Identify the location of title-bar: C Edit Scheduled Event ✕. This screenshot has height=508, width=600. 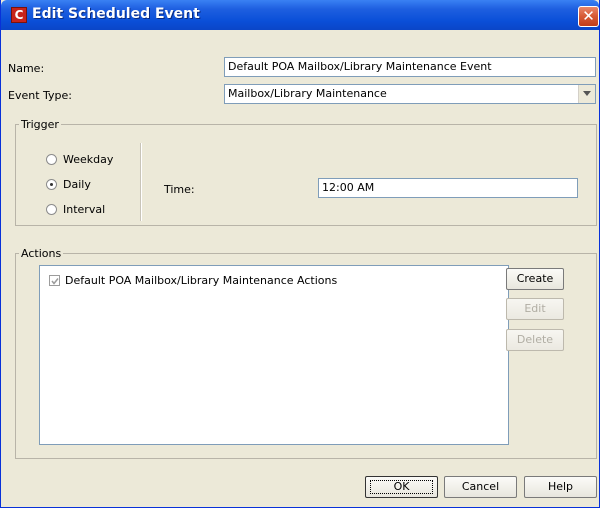
(300, 15).